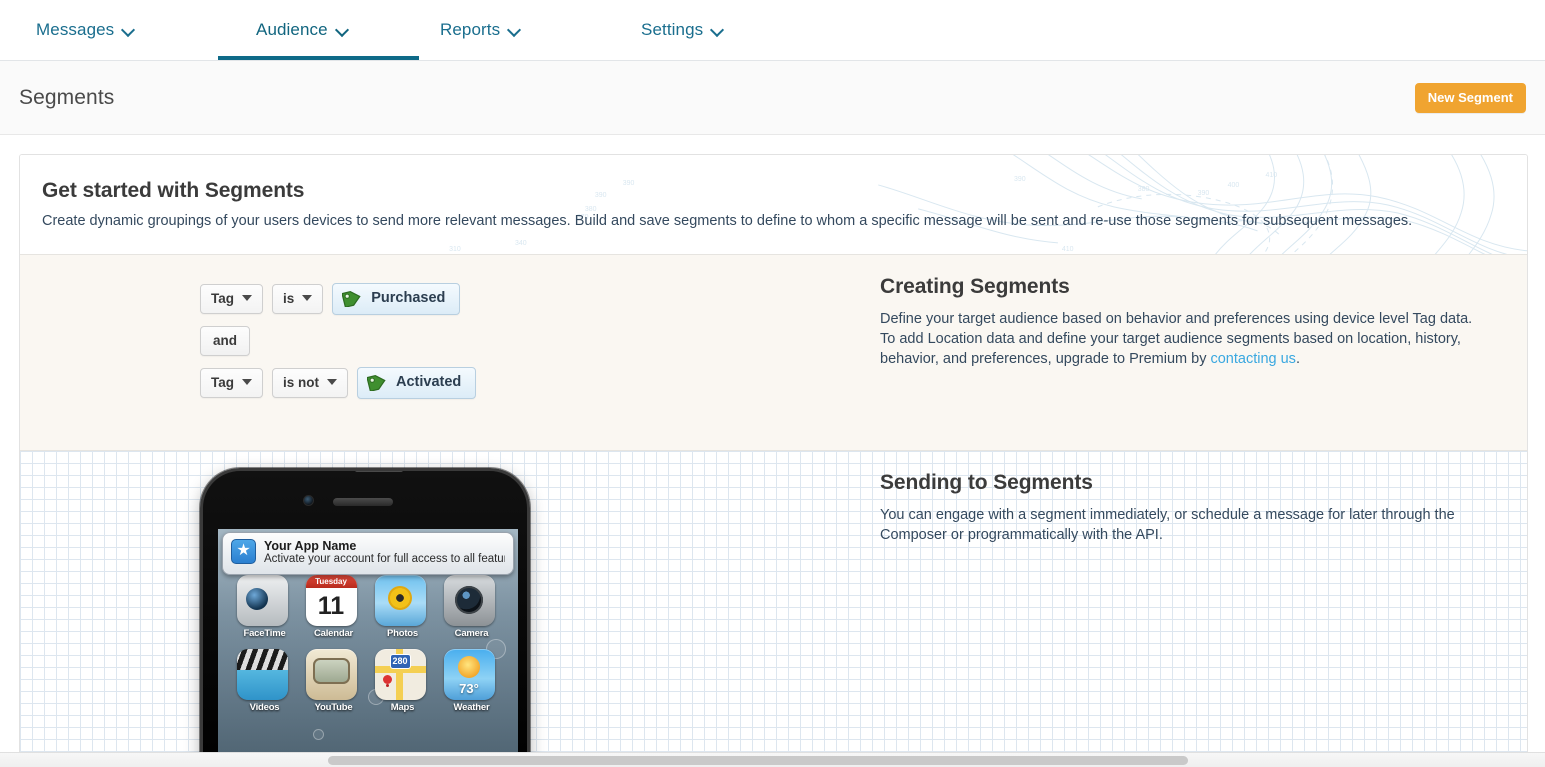  I want to click on page-header: Segments New Segment, so click(772, 98).